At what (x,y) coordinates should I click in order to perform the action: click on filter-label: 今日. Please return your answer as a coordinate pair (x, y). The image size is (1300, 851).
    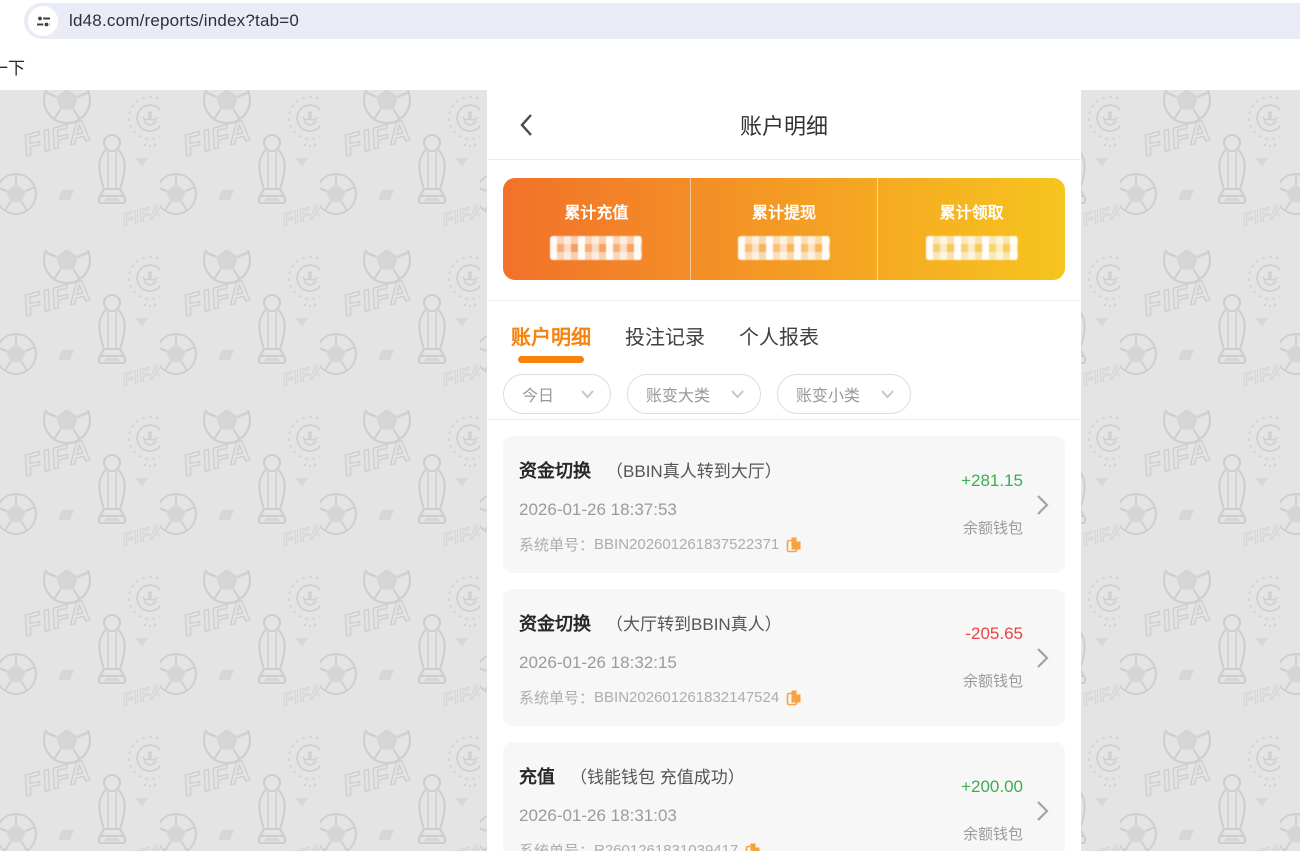
    Looking at the image, I should click on (538, 396).